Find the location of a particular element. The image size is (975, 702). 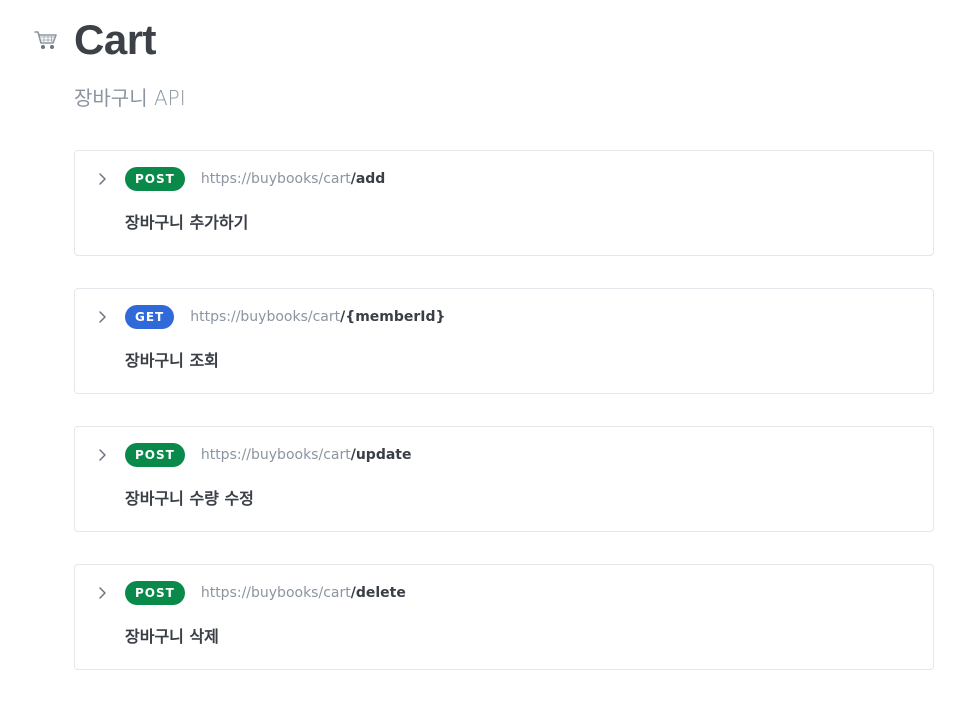

endpoint-description: 장바구니 조회 is located at coordinates (172, 360).